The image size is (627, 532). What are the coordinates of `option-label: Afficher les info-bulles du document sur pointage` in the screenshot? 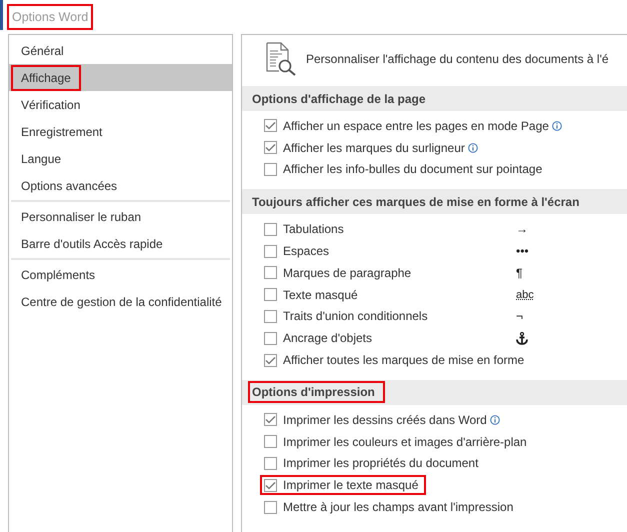 It's located at (412, 169).